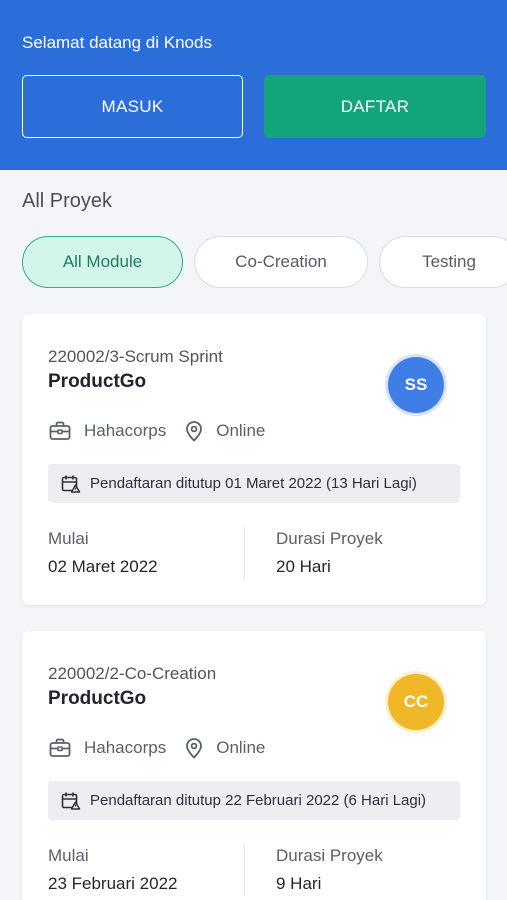 This screenshot has height=900, width=507. What do you see at coordinates (303, 566) in the screenshot?
I see `duration-value: 20 Hari` at bounding box center [303, 566].